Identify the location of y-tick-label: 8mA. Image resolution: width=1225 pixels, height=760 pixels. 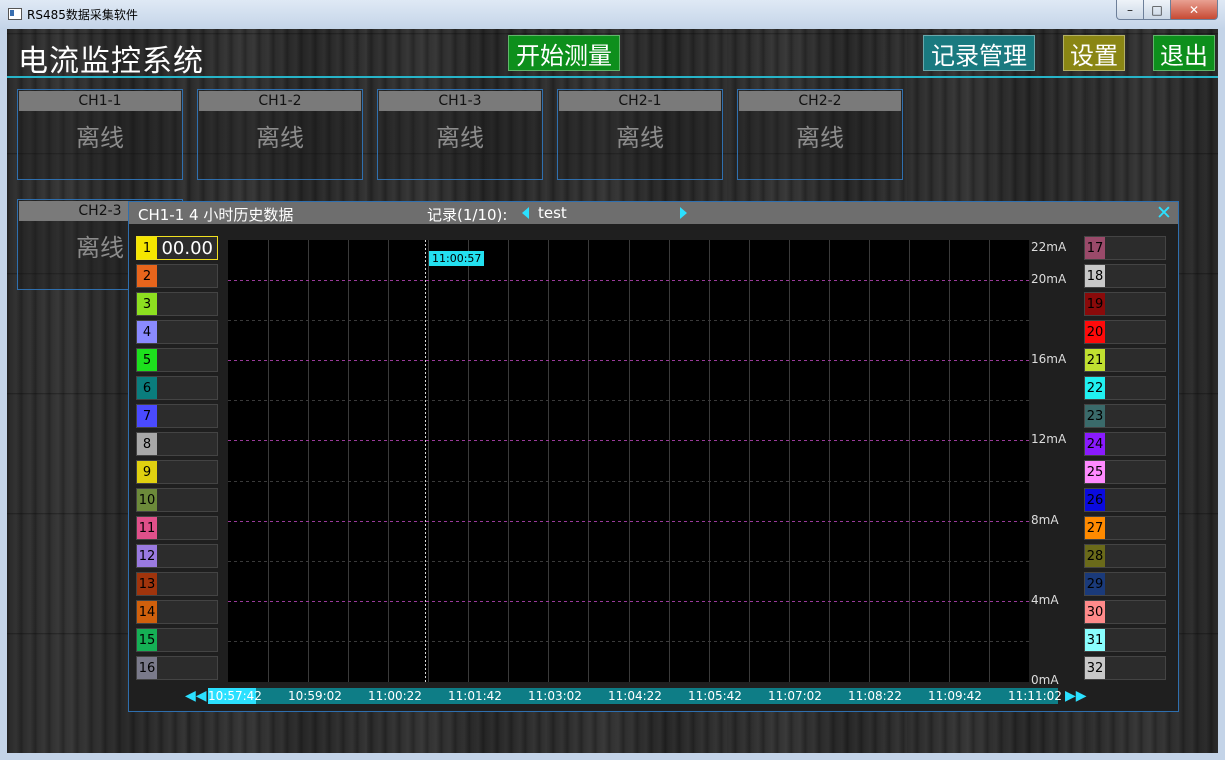
(1045, 519).